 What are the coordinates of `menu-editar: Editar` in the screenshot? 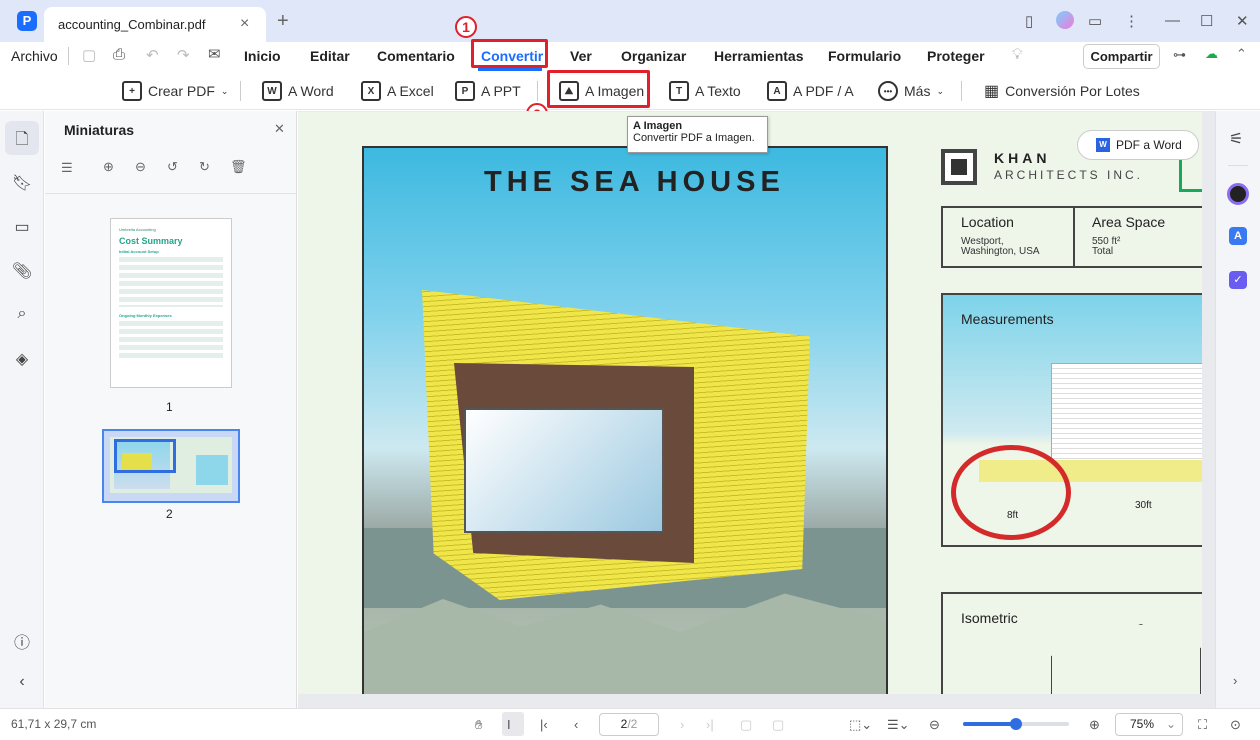 It's located at (330, 56).